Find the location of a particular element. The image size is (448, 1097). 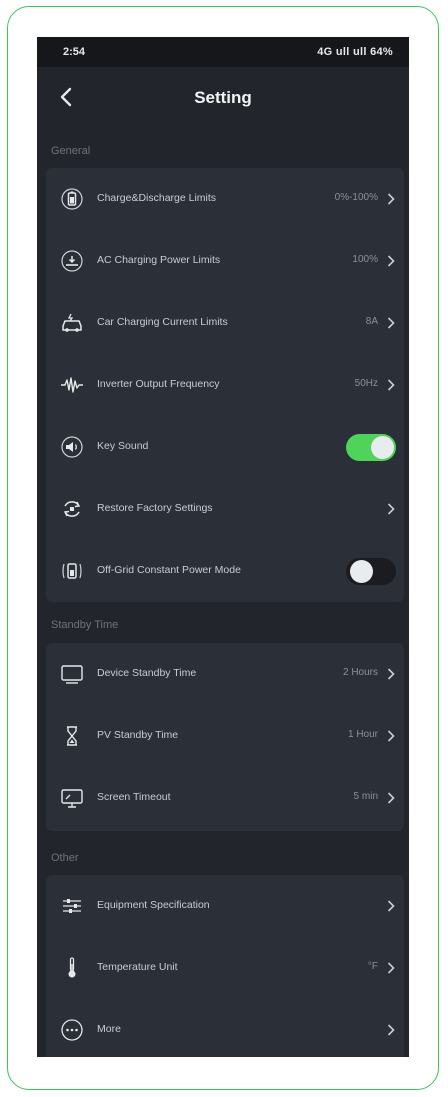

page-title: Setting is located at coordinates (223, 97).